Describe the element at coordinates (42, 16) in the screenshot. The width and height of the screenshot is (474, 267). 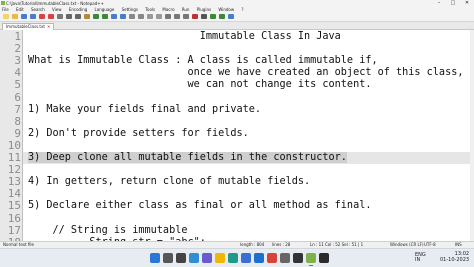
I see `close-icon` at that location.